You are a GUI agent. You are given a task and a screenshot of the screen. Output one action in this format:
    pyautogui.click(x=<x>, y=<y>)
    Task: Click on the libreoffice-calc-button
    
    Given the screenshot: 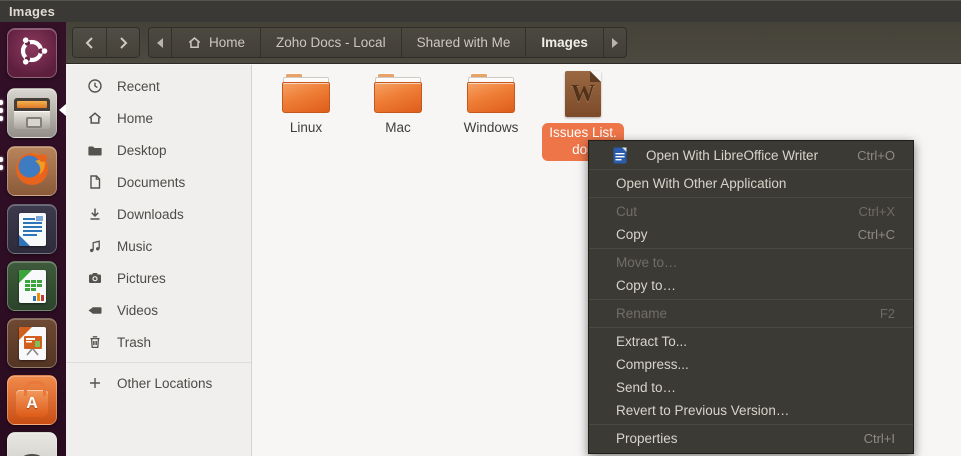 What is the action you would take?
    pyautogui.click(x=32, y=286)
    